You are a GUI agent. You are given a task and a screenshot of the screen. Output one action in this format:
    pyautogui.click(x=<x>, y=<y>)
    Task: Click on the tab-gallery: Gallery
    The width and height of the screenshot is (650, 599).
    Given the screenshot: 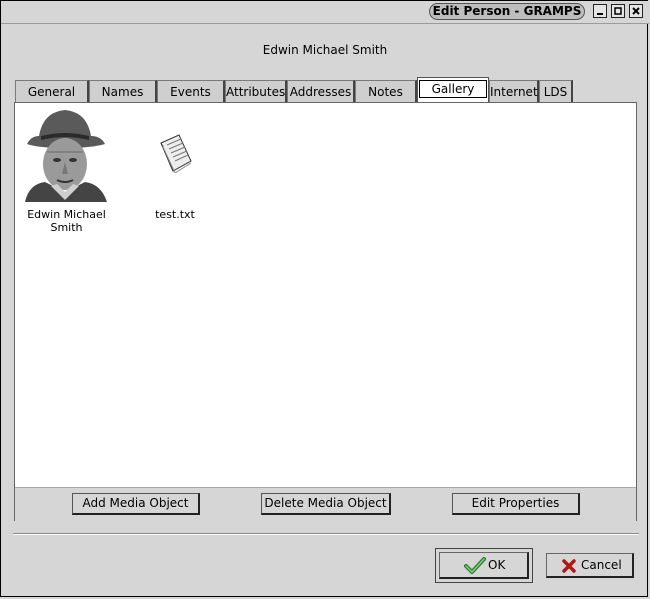 What is the action you would take?
    pyautogui.click(x=453, y=89)
    